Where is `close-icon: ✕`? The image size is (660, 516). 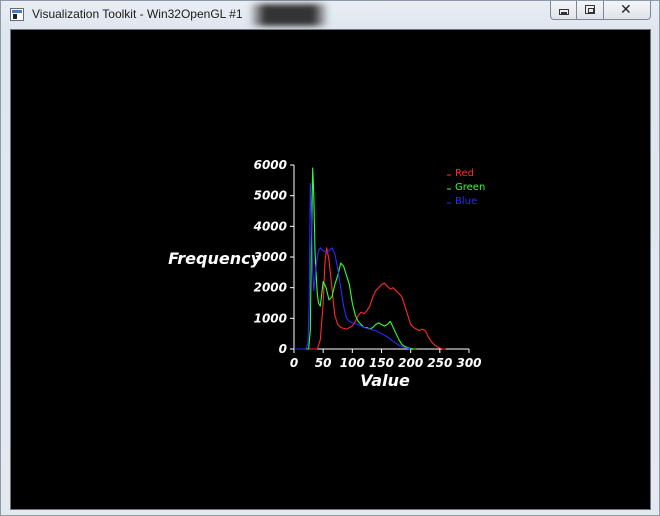
close-icon: ✕ is located at coordinates (626, 10).